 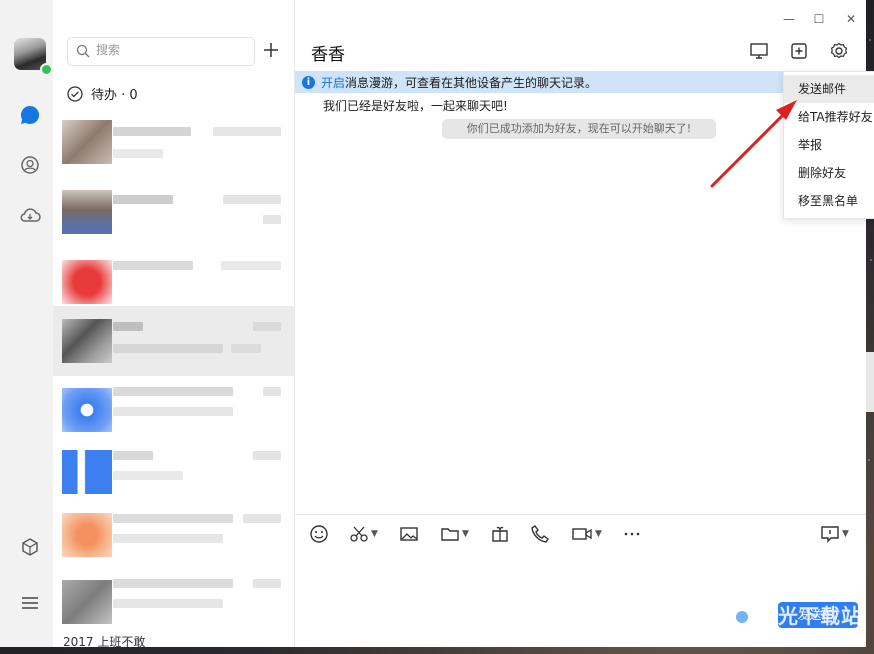 I want to click on add-icon, so click(x=271, y=50).